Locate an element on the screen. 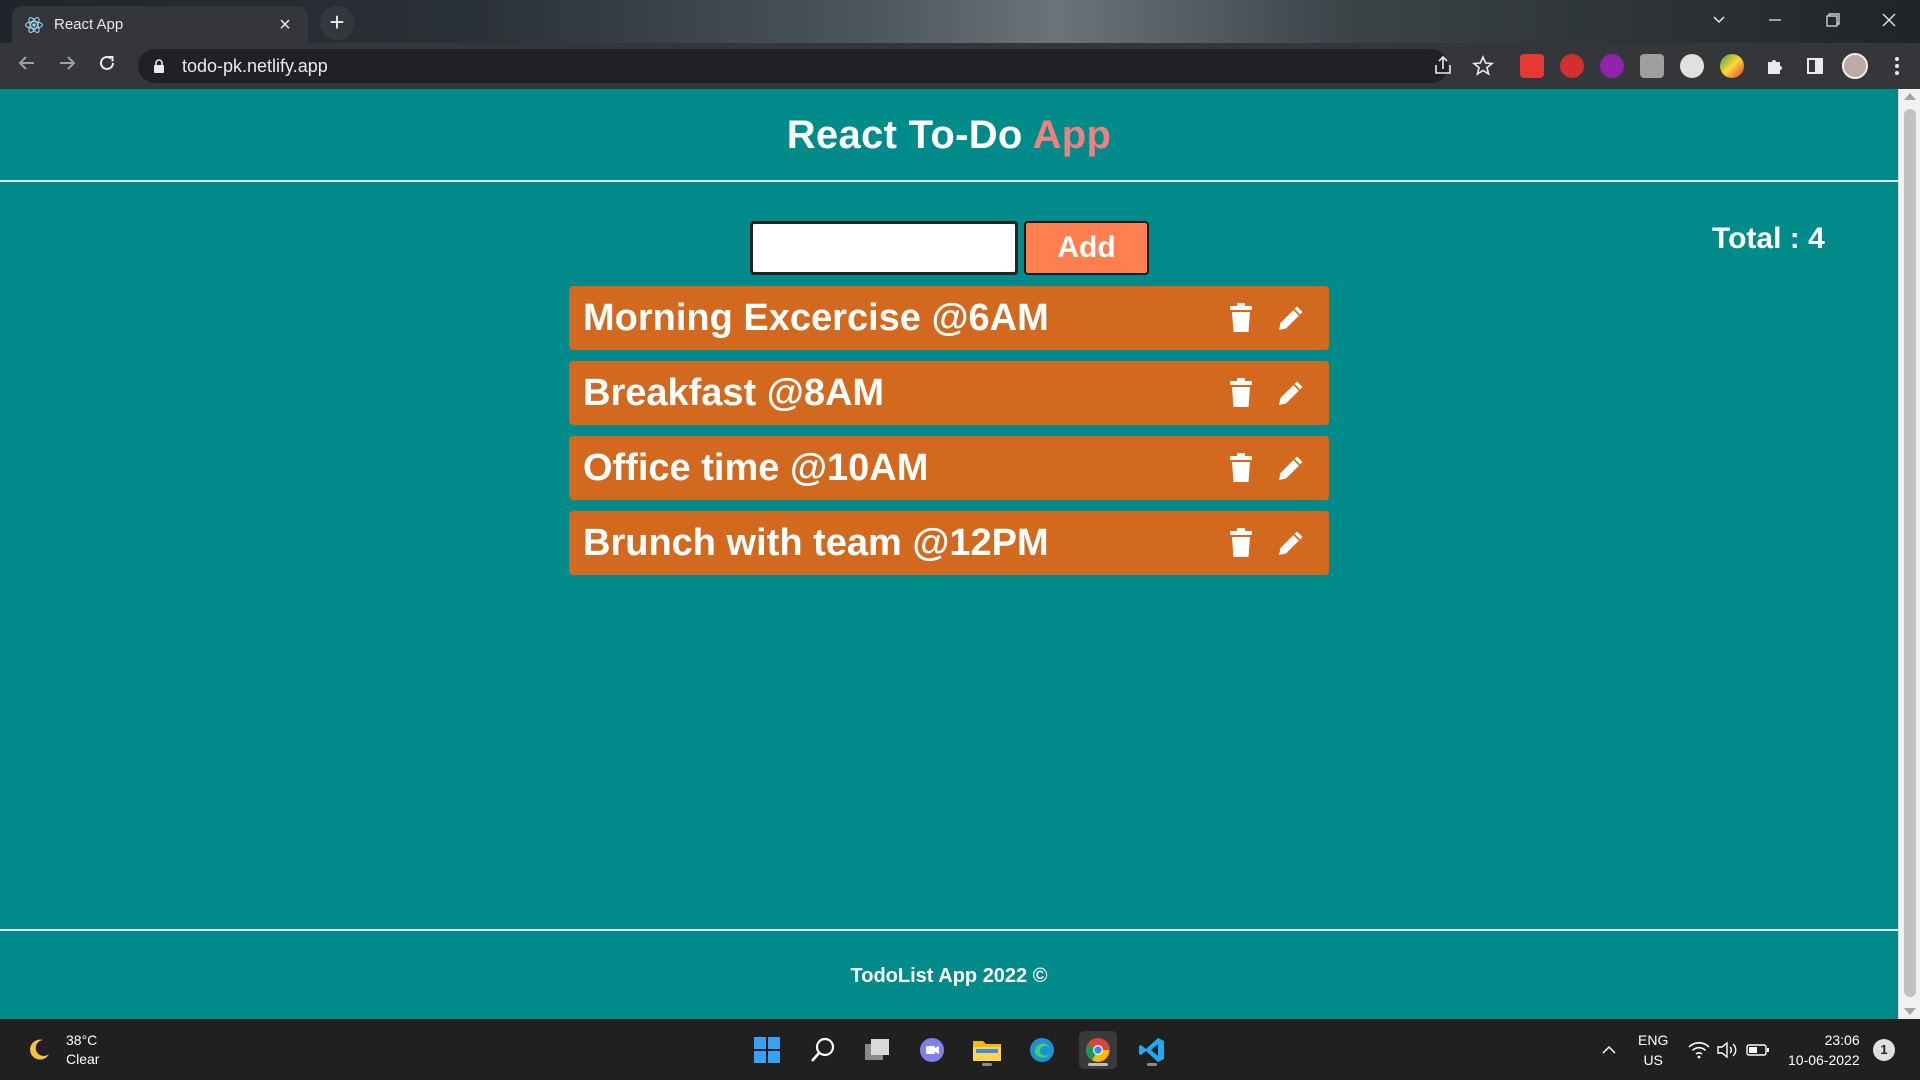 This screenshot has height=1080, width=1920. scrollbar-thumb is located at coordinates (1910, 553).